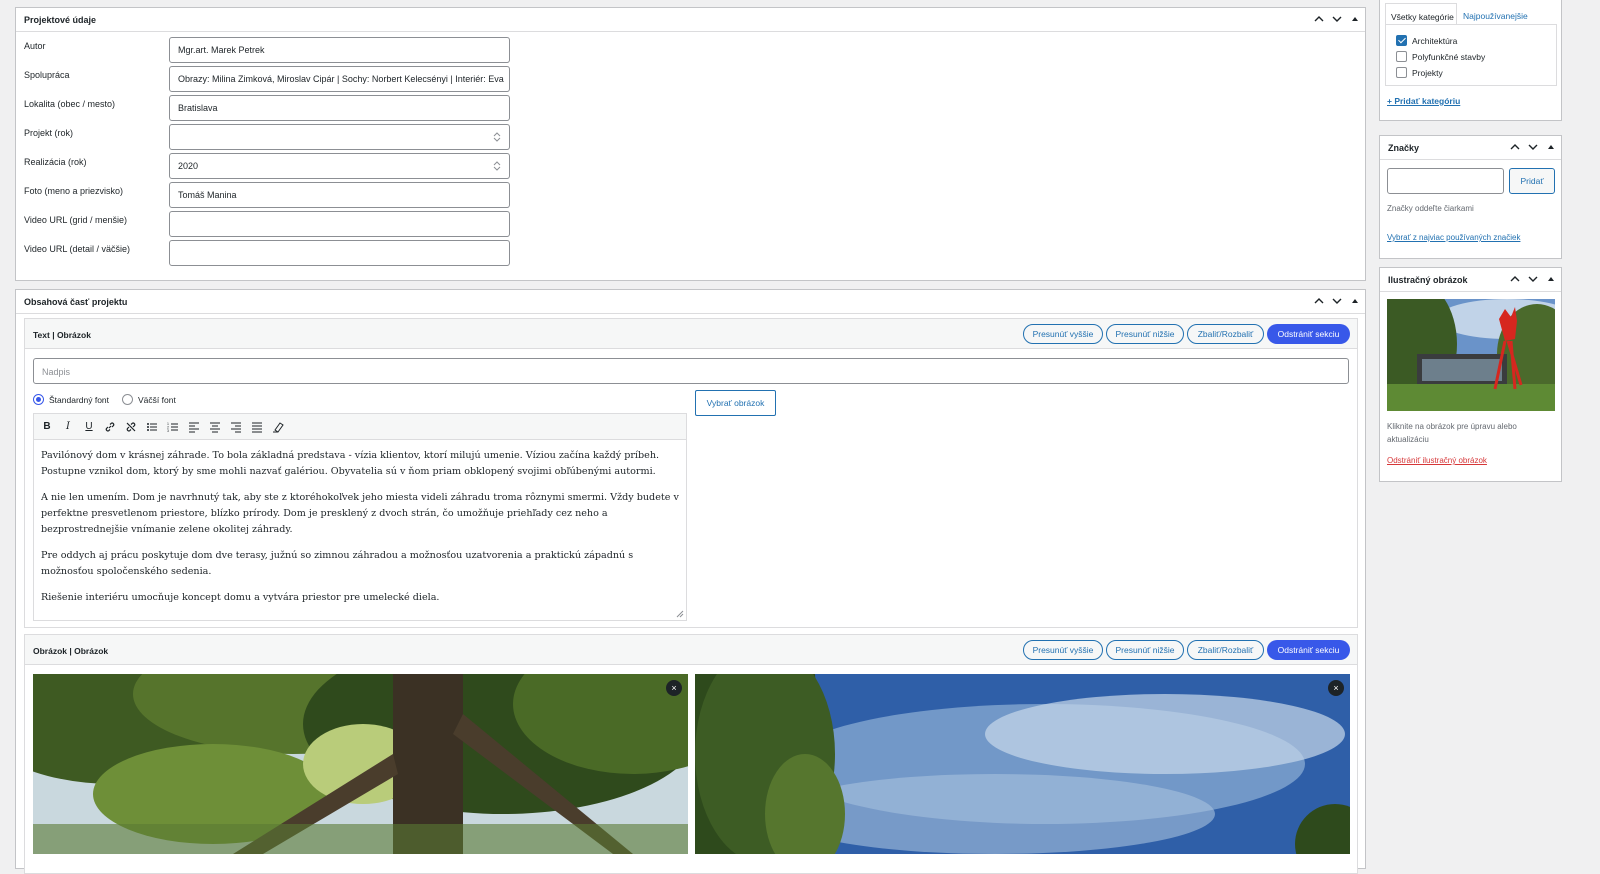 The height and width of the screenshot is (874, 1600). I want to click on add-tag-button: Pridať, so click(1532, 181).